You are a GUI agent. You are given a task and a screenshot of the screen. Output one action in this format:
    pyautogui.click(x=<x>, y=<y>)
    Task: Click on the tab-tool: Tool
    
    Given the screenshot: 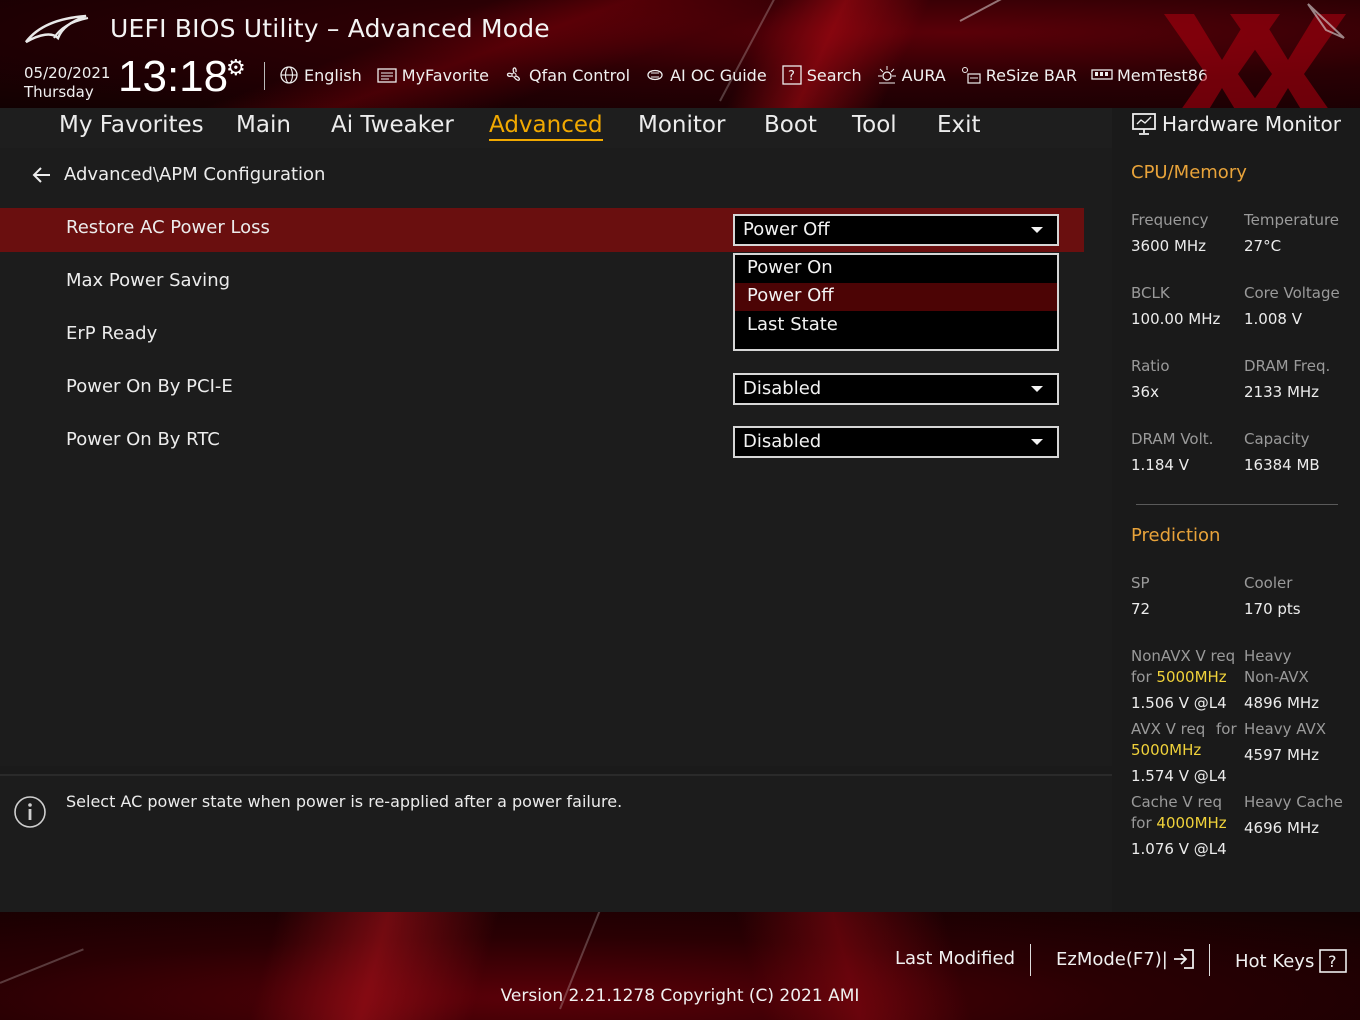 What is the action you would take?
    pyautogui.click(x=874, y=125)
    